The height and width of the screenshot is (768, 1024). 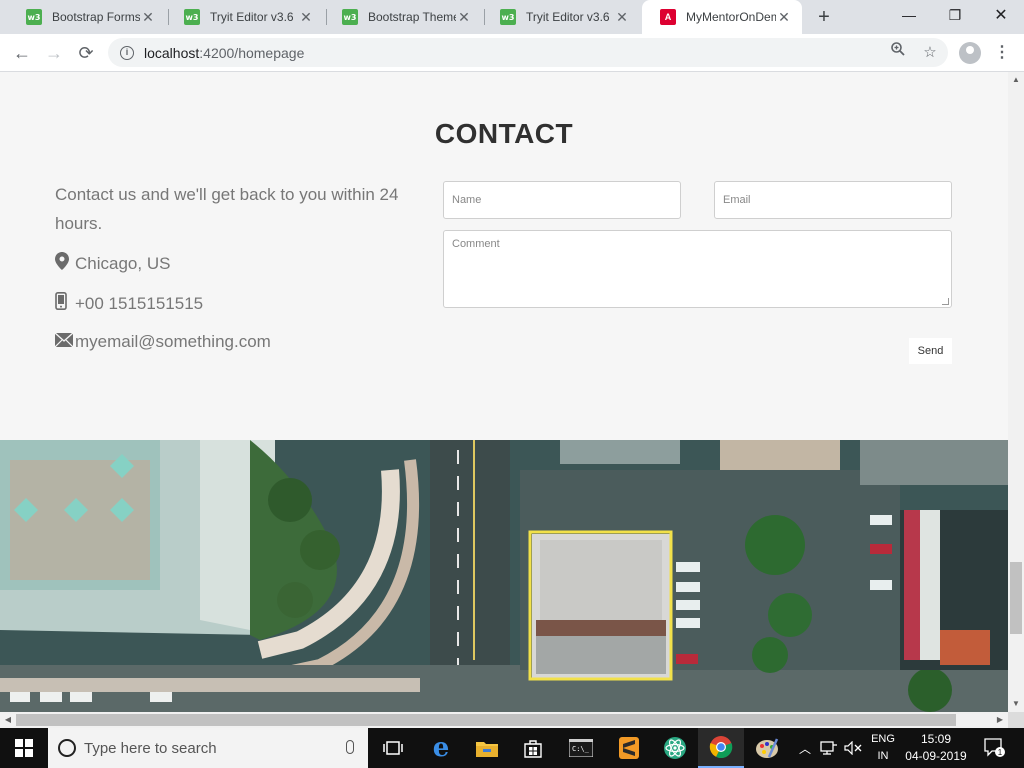 I want to click on info-icon: i, so click(x=127, y=52).